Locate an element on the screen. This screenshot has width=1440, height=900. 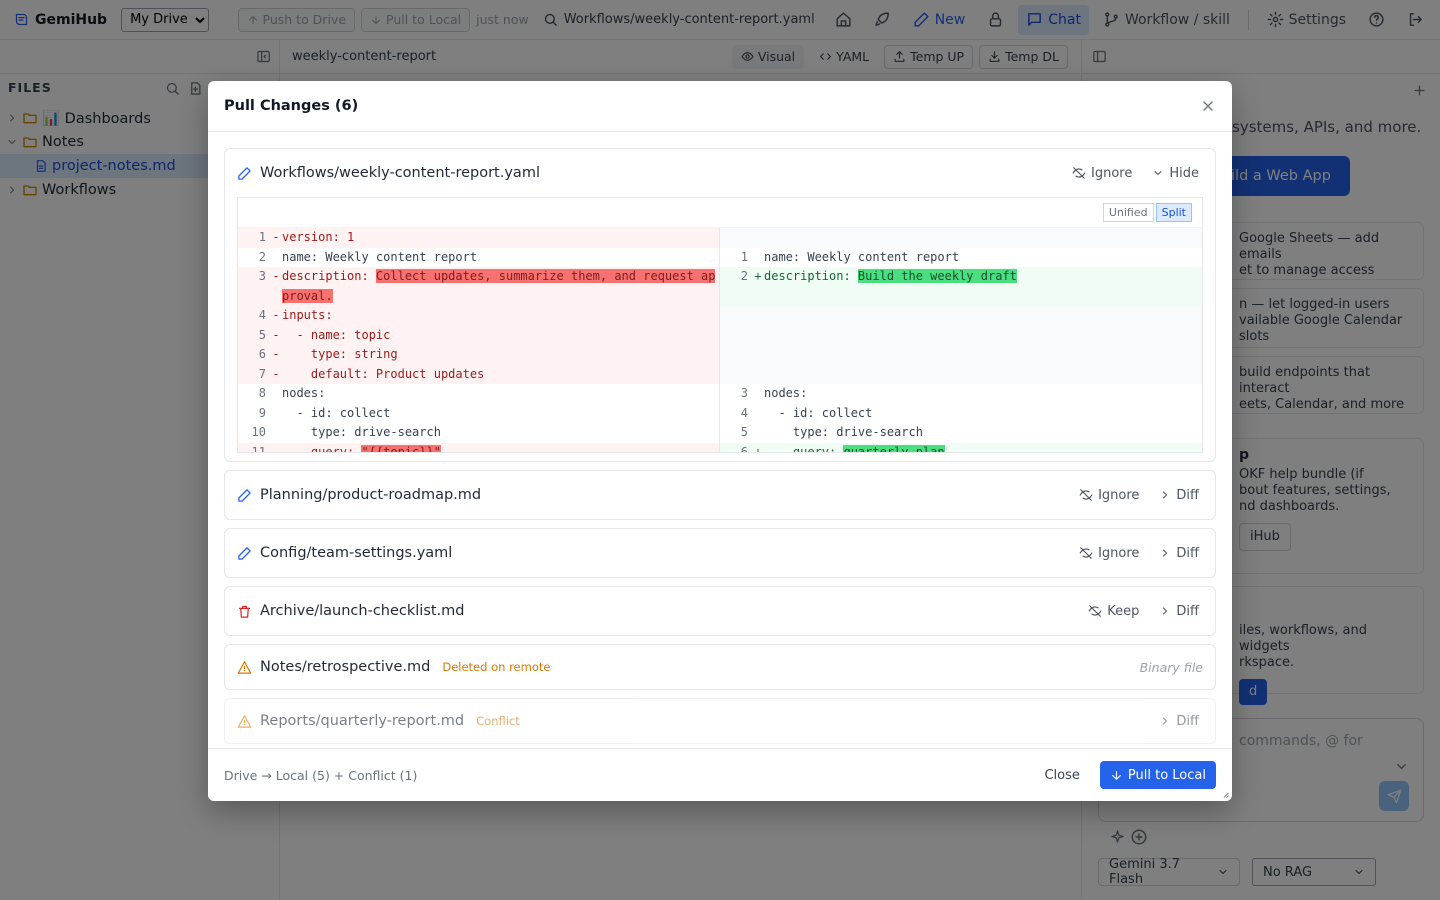
change-item-header: Planning/product-roadmap.md Ignore Diff is located at coordinates (720, 495).